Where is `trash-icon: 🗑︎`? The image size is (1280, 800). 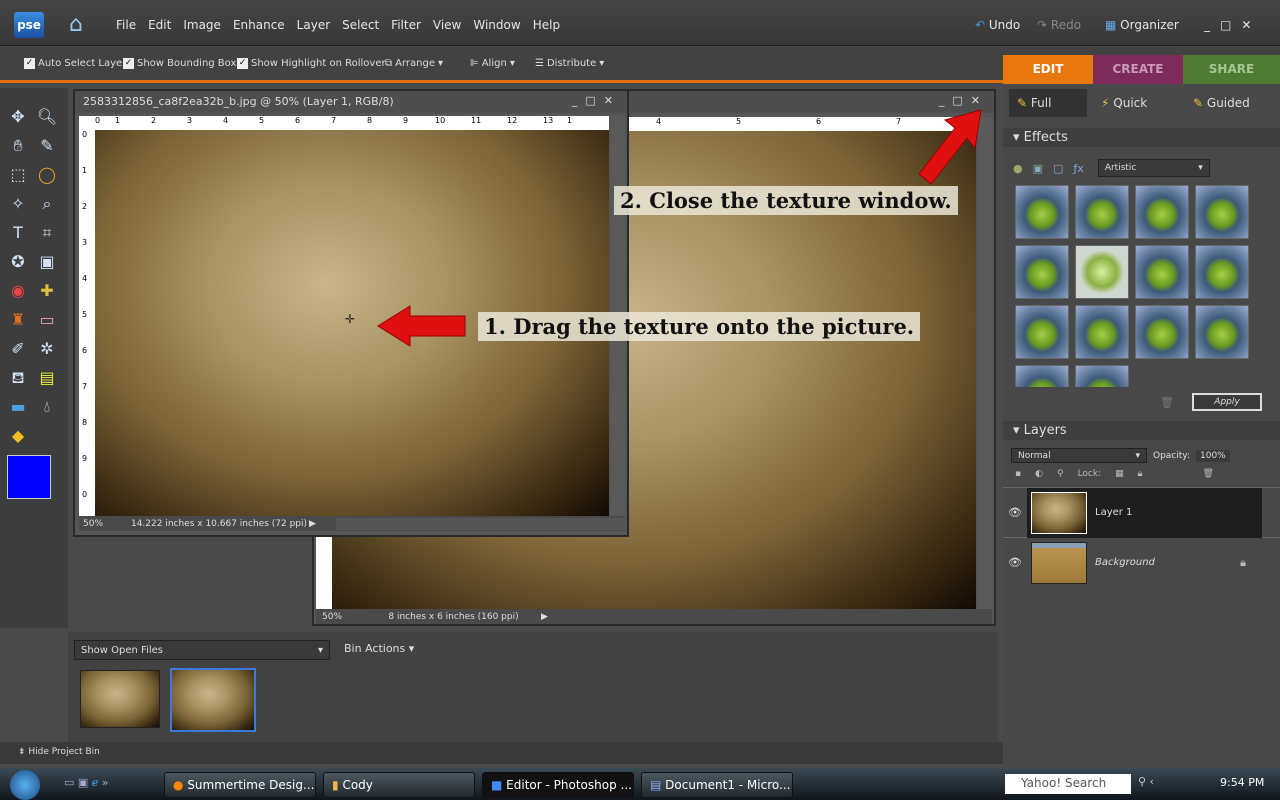
trash-icon: 🗑︎ is located at coordinates (1167, 402).